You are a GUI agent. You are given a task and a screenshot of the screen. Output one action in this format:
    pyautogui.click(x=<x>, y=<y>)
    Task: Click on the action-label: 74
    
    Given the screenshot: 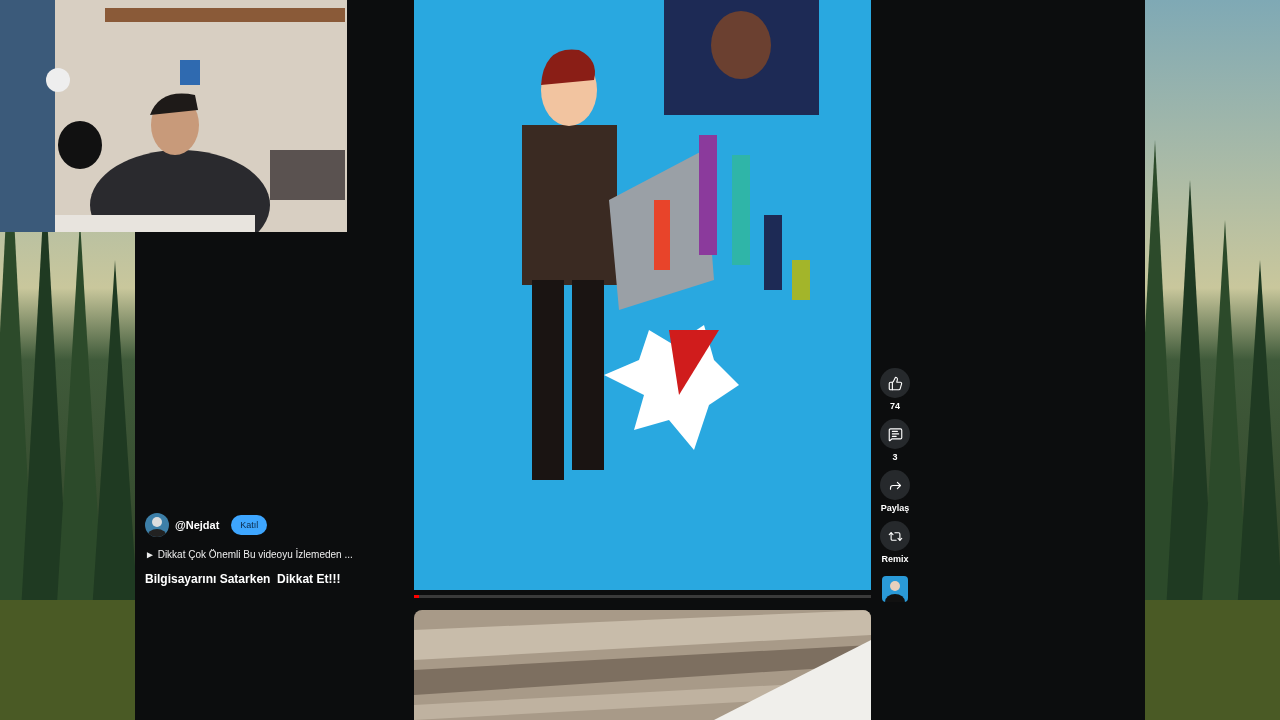 What is the action you would take?
    pyautogui.click(x=895, y=406)
    